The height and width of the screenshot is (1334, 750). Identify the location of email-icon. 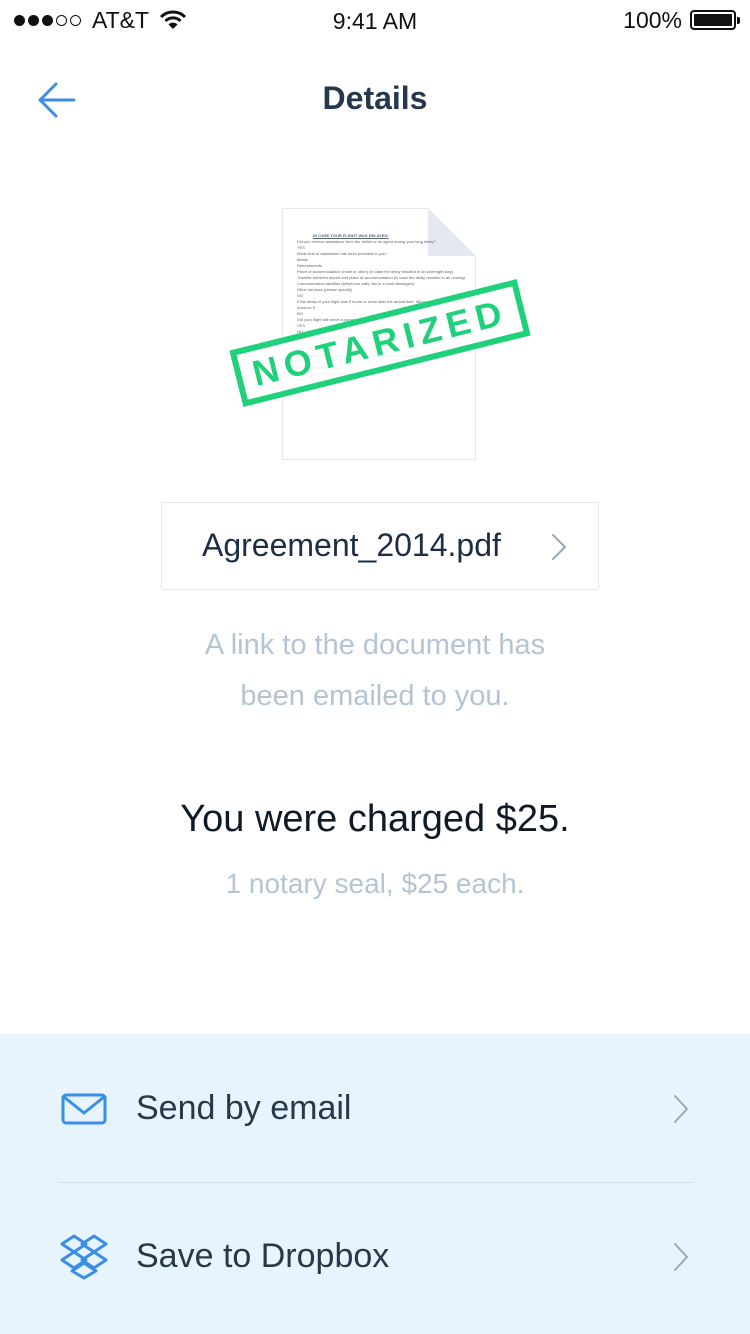
(84, 1109).